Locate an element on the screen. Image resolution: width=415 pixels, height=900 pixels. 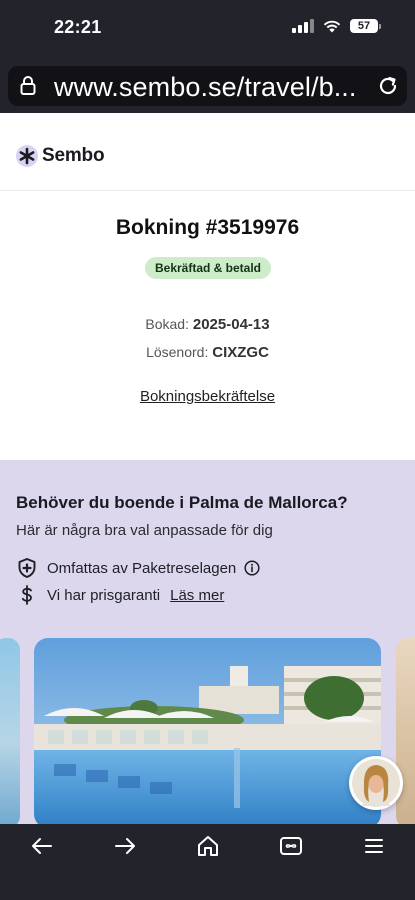
booking-confirmation-link: Bokningsbekräftelse is located at coordinates (207, 396).